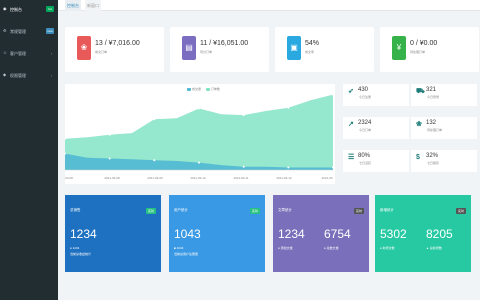 The width and height of the screenshot is (480, 300). I want to click on cart-icon: ⛟, so click(420, 91).